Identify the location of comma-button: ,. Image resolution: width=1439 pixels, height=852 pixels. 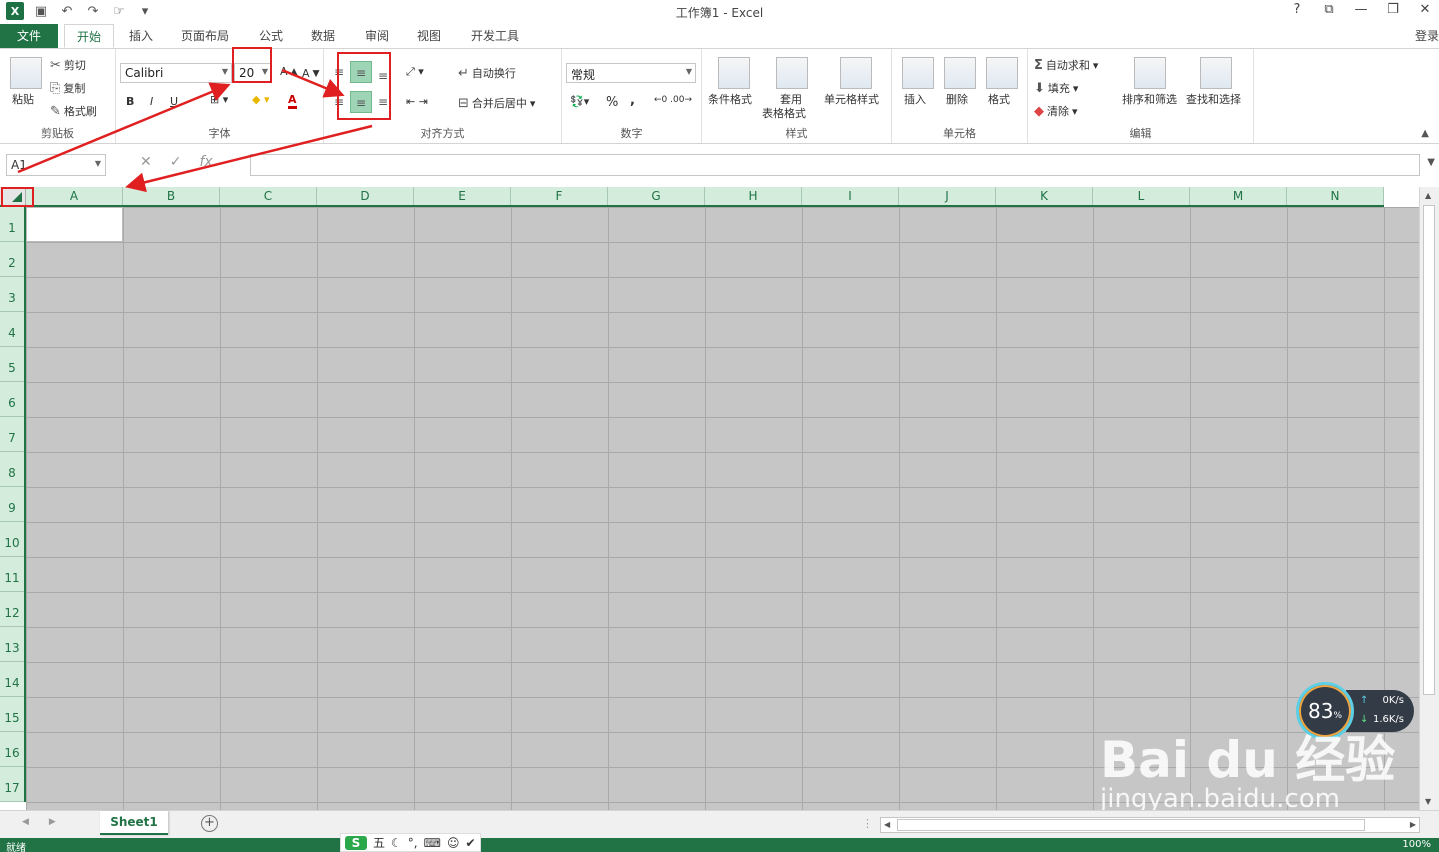
(632, 100).